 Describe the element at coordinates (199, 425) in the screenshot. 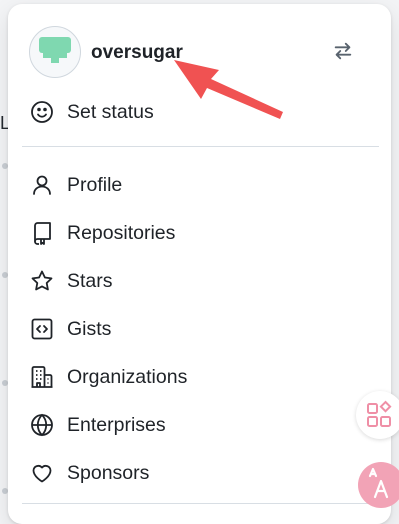

I see `menu-item-enterprises: Enterprises` at that location.